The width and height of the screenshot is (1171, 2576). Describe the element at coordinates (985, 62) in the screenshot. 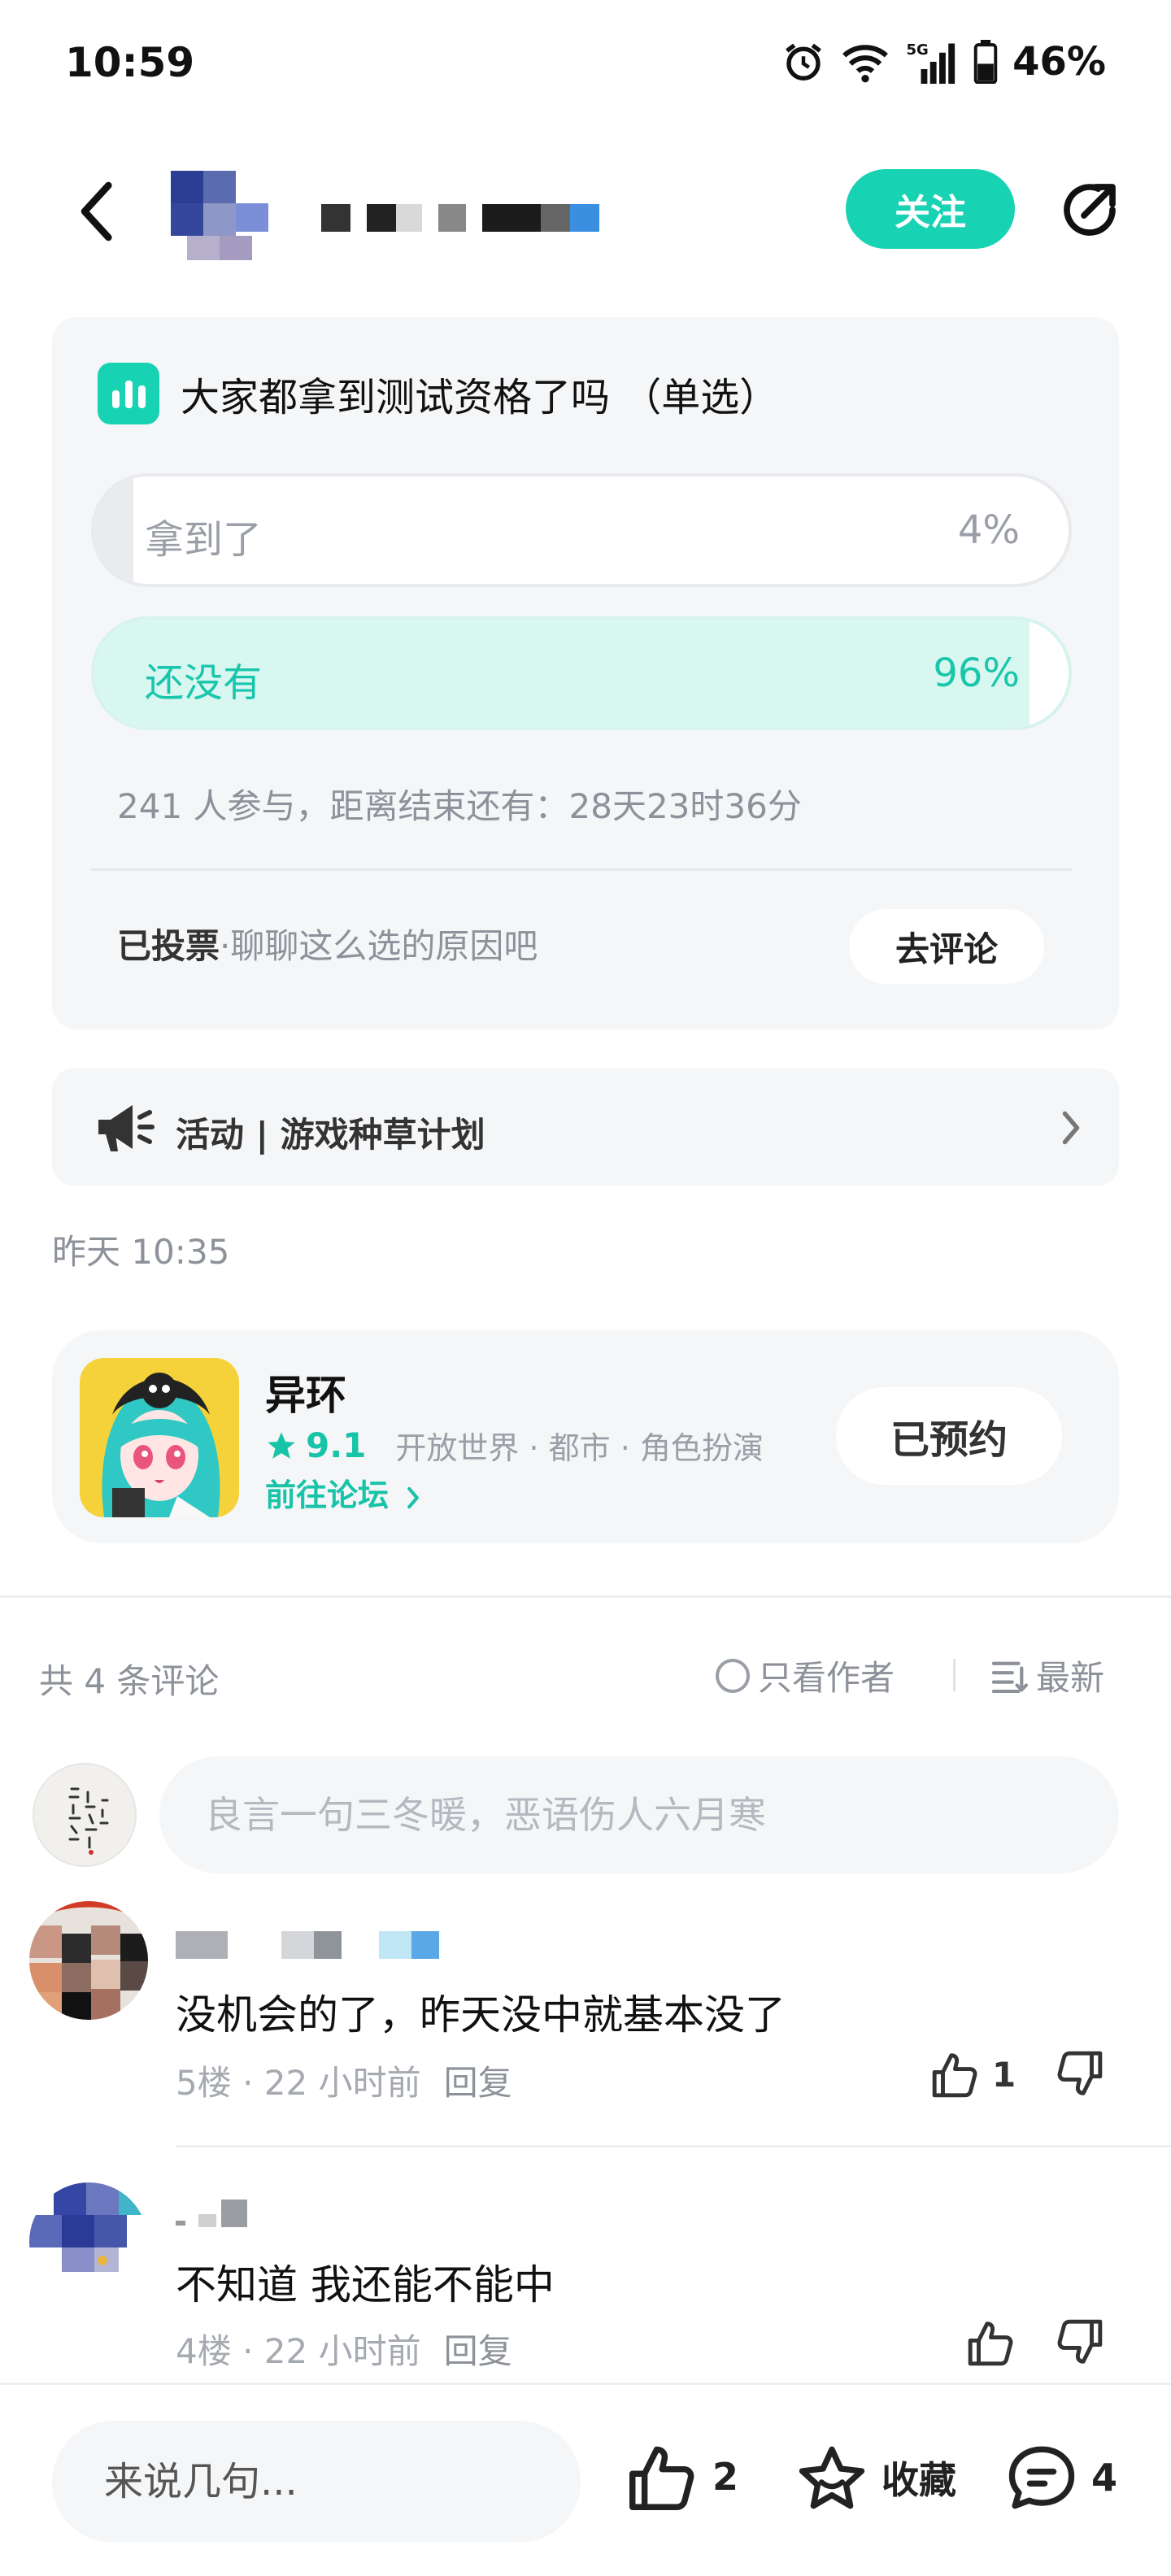

I see `battery-icon` at that location.